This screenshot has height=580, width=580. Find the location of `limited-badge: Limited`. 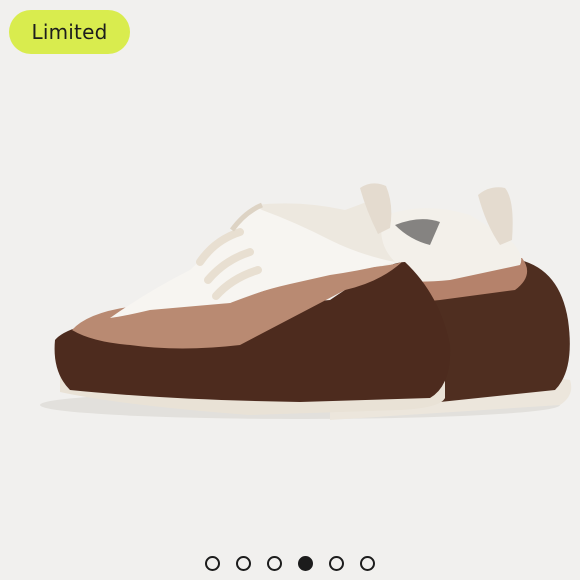

limited-badge: Limited is located at coordinates (69, 32).